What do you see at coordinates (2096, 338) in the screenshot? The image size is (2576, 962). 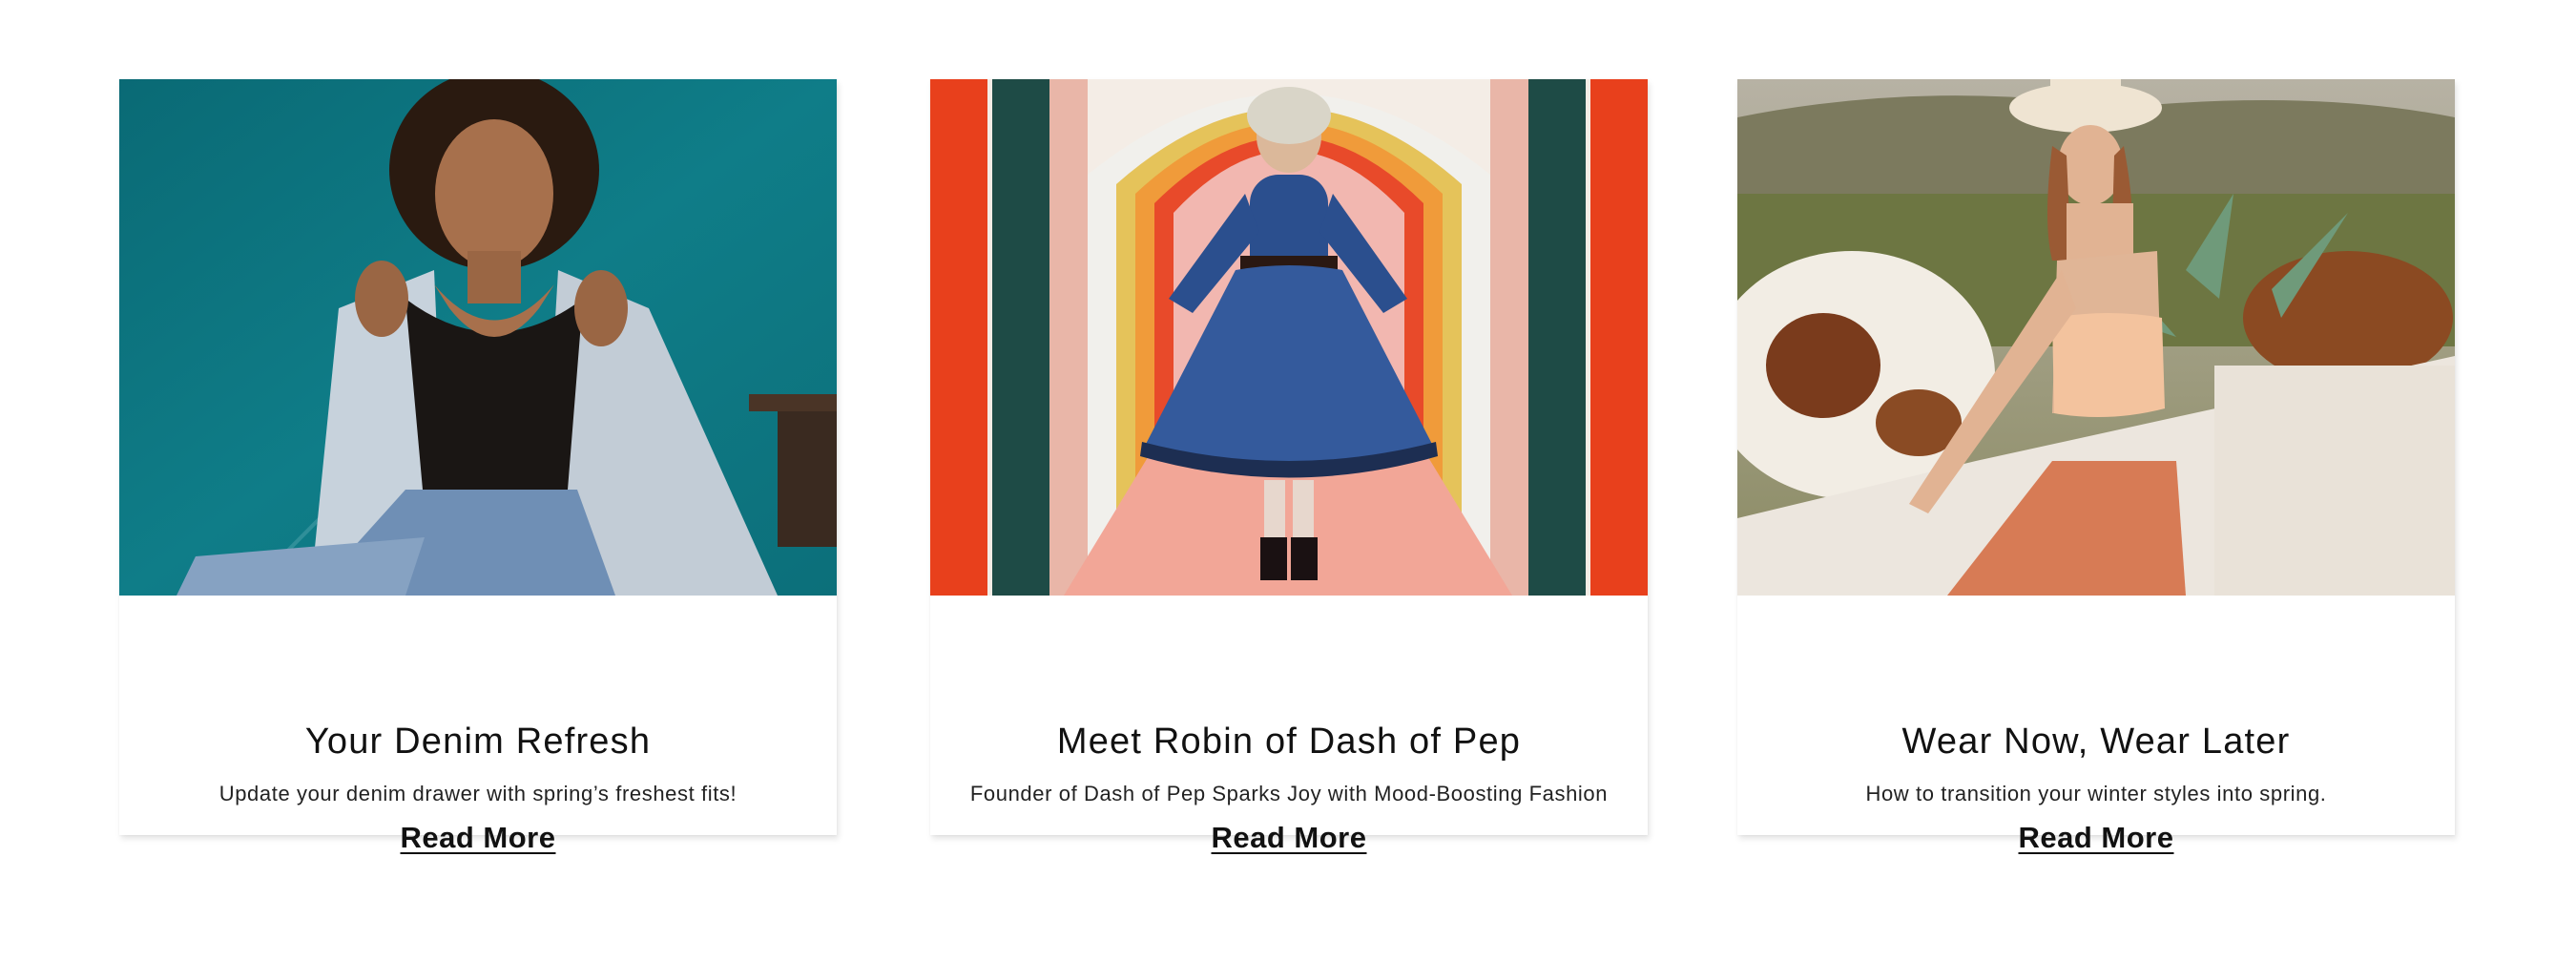 I see `wear-now-article-image` at bounding box center [2096, 338].